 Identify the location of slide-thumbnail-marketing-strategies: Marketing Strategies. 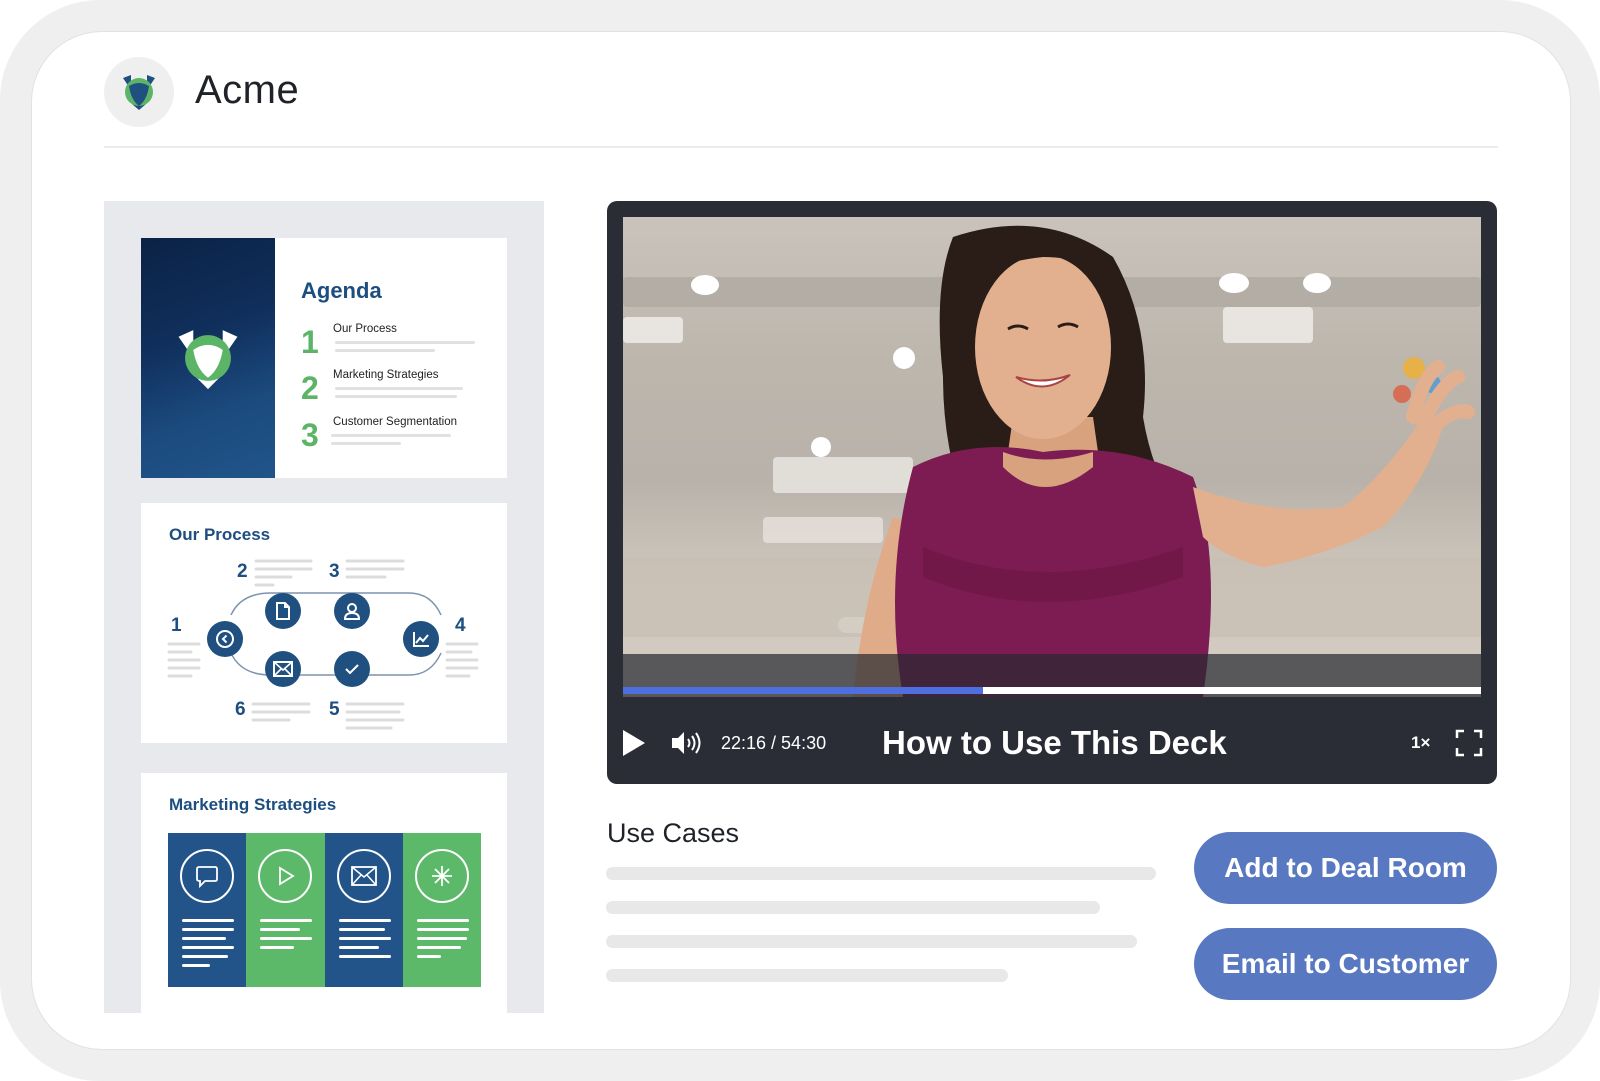
(324, 893).